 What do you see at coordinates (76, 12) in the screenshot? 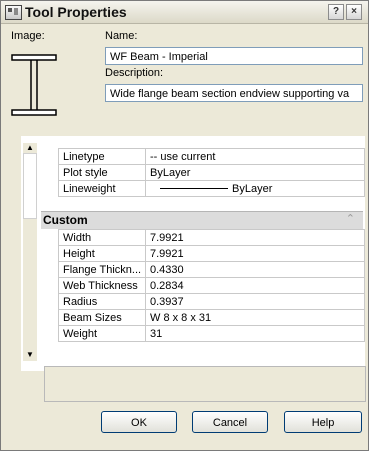
I see `dialog-title: Tool Properties` at bounding box center [76, 12].